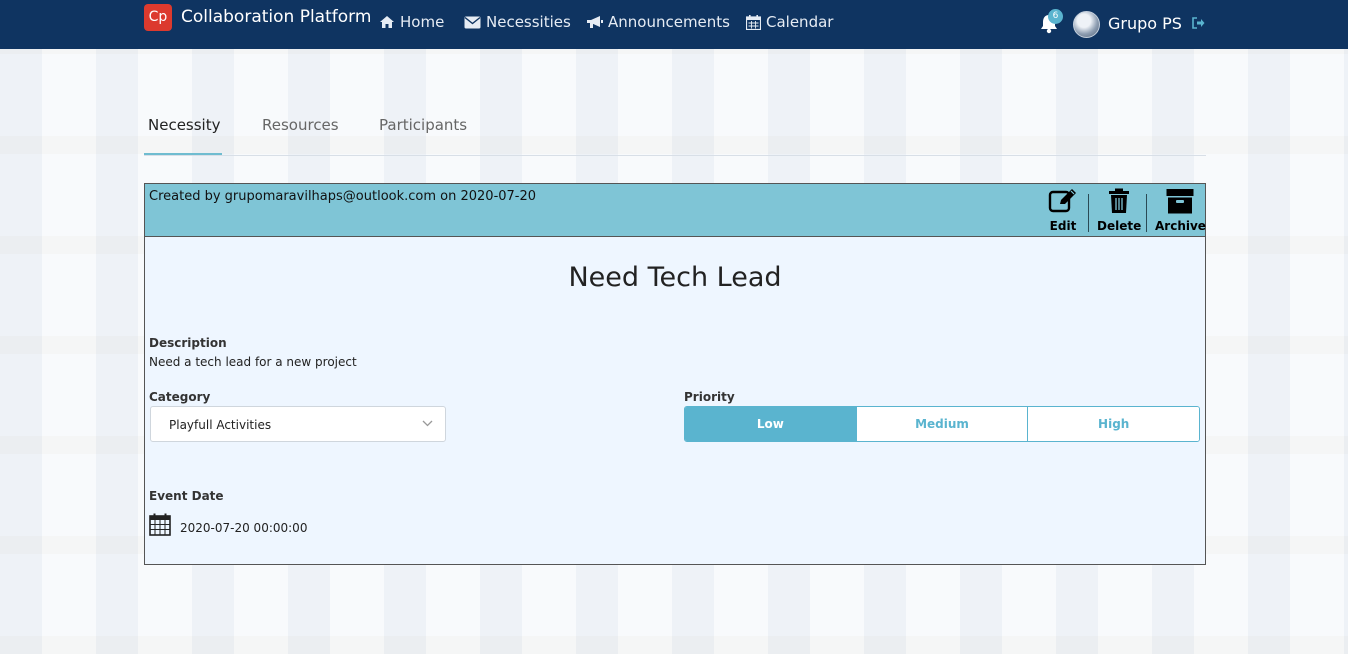  I want to click on nav-home: Home, so click(411, 22).